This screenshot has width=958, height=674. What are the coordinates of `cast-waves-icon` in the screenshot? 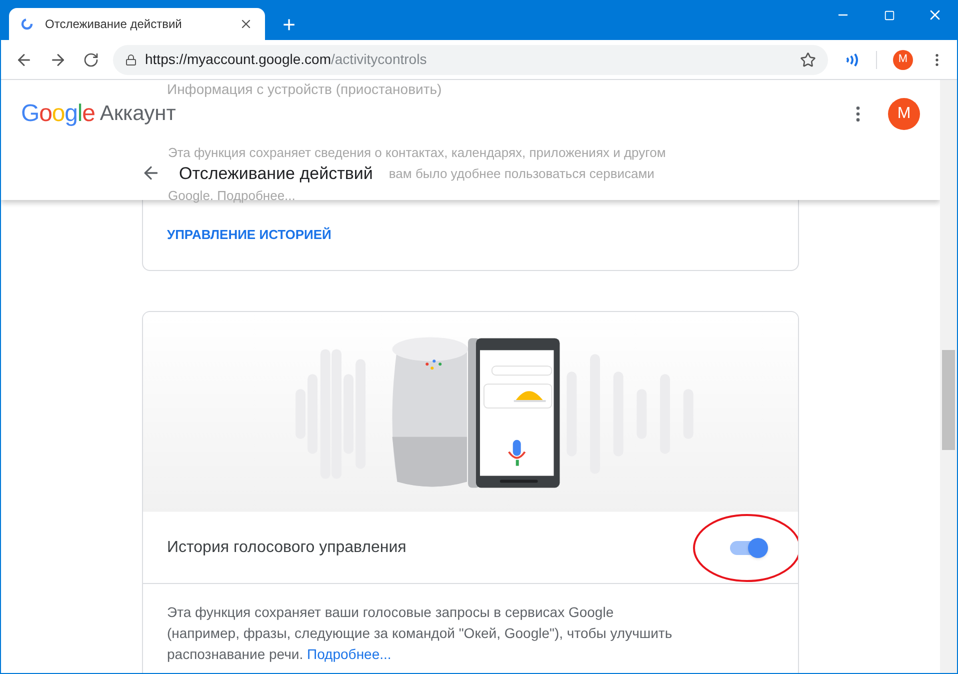 It's located at (852, 59).